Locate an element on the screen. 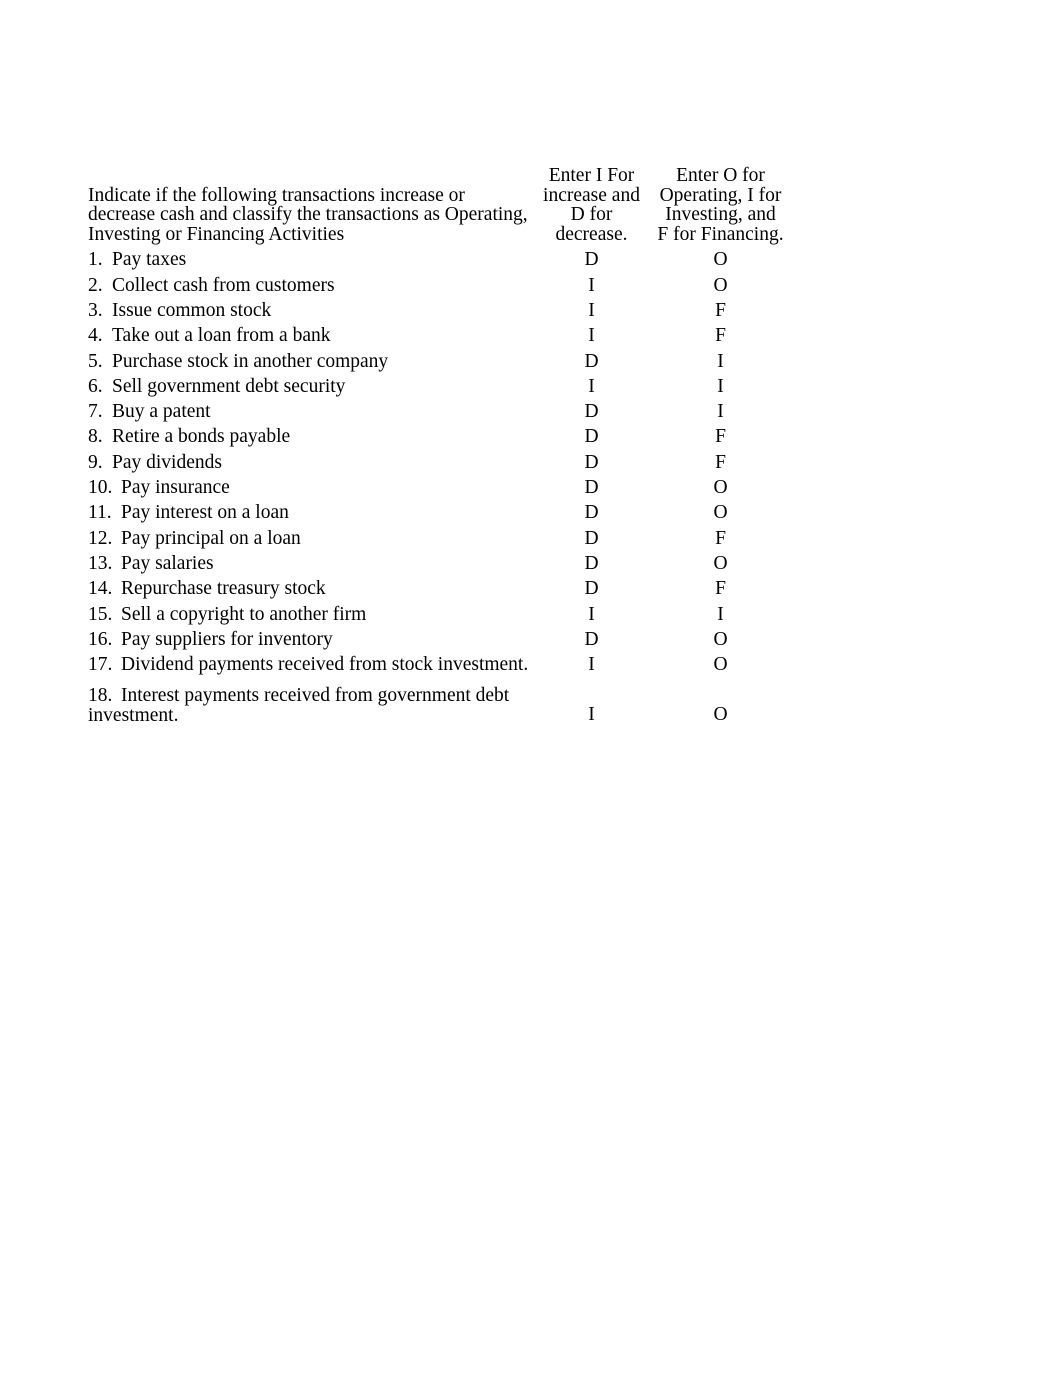  item-text: Pay dividends is located at coordinates (167, 462).